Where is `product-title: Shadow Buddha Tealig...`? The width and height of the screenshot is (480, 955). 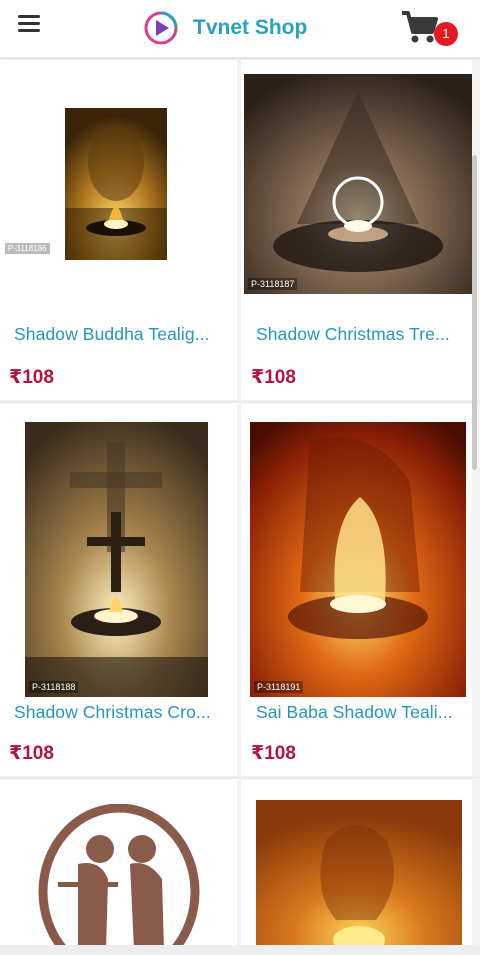 product-title: Shadow Buddha Tealig... is located at coordinates (122, 334).